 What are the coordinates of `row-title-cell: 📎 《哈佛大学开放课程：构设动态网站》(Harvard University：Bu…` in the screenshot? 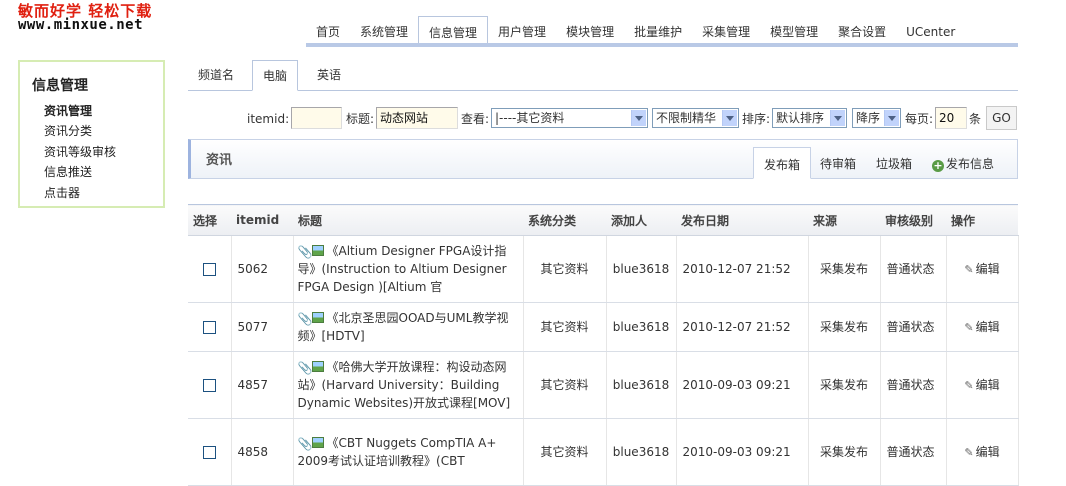 It's located at (408, 385).